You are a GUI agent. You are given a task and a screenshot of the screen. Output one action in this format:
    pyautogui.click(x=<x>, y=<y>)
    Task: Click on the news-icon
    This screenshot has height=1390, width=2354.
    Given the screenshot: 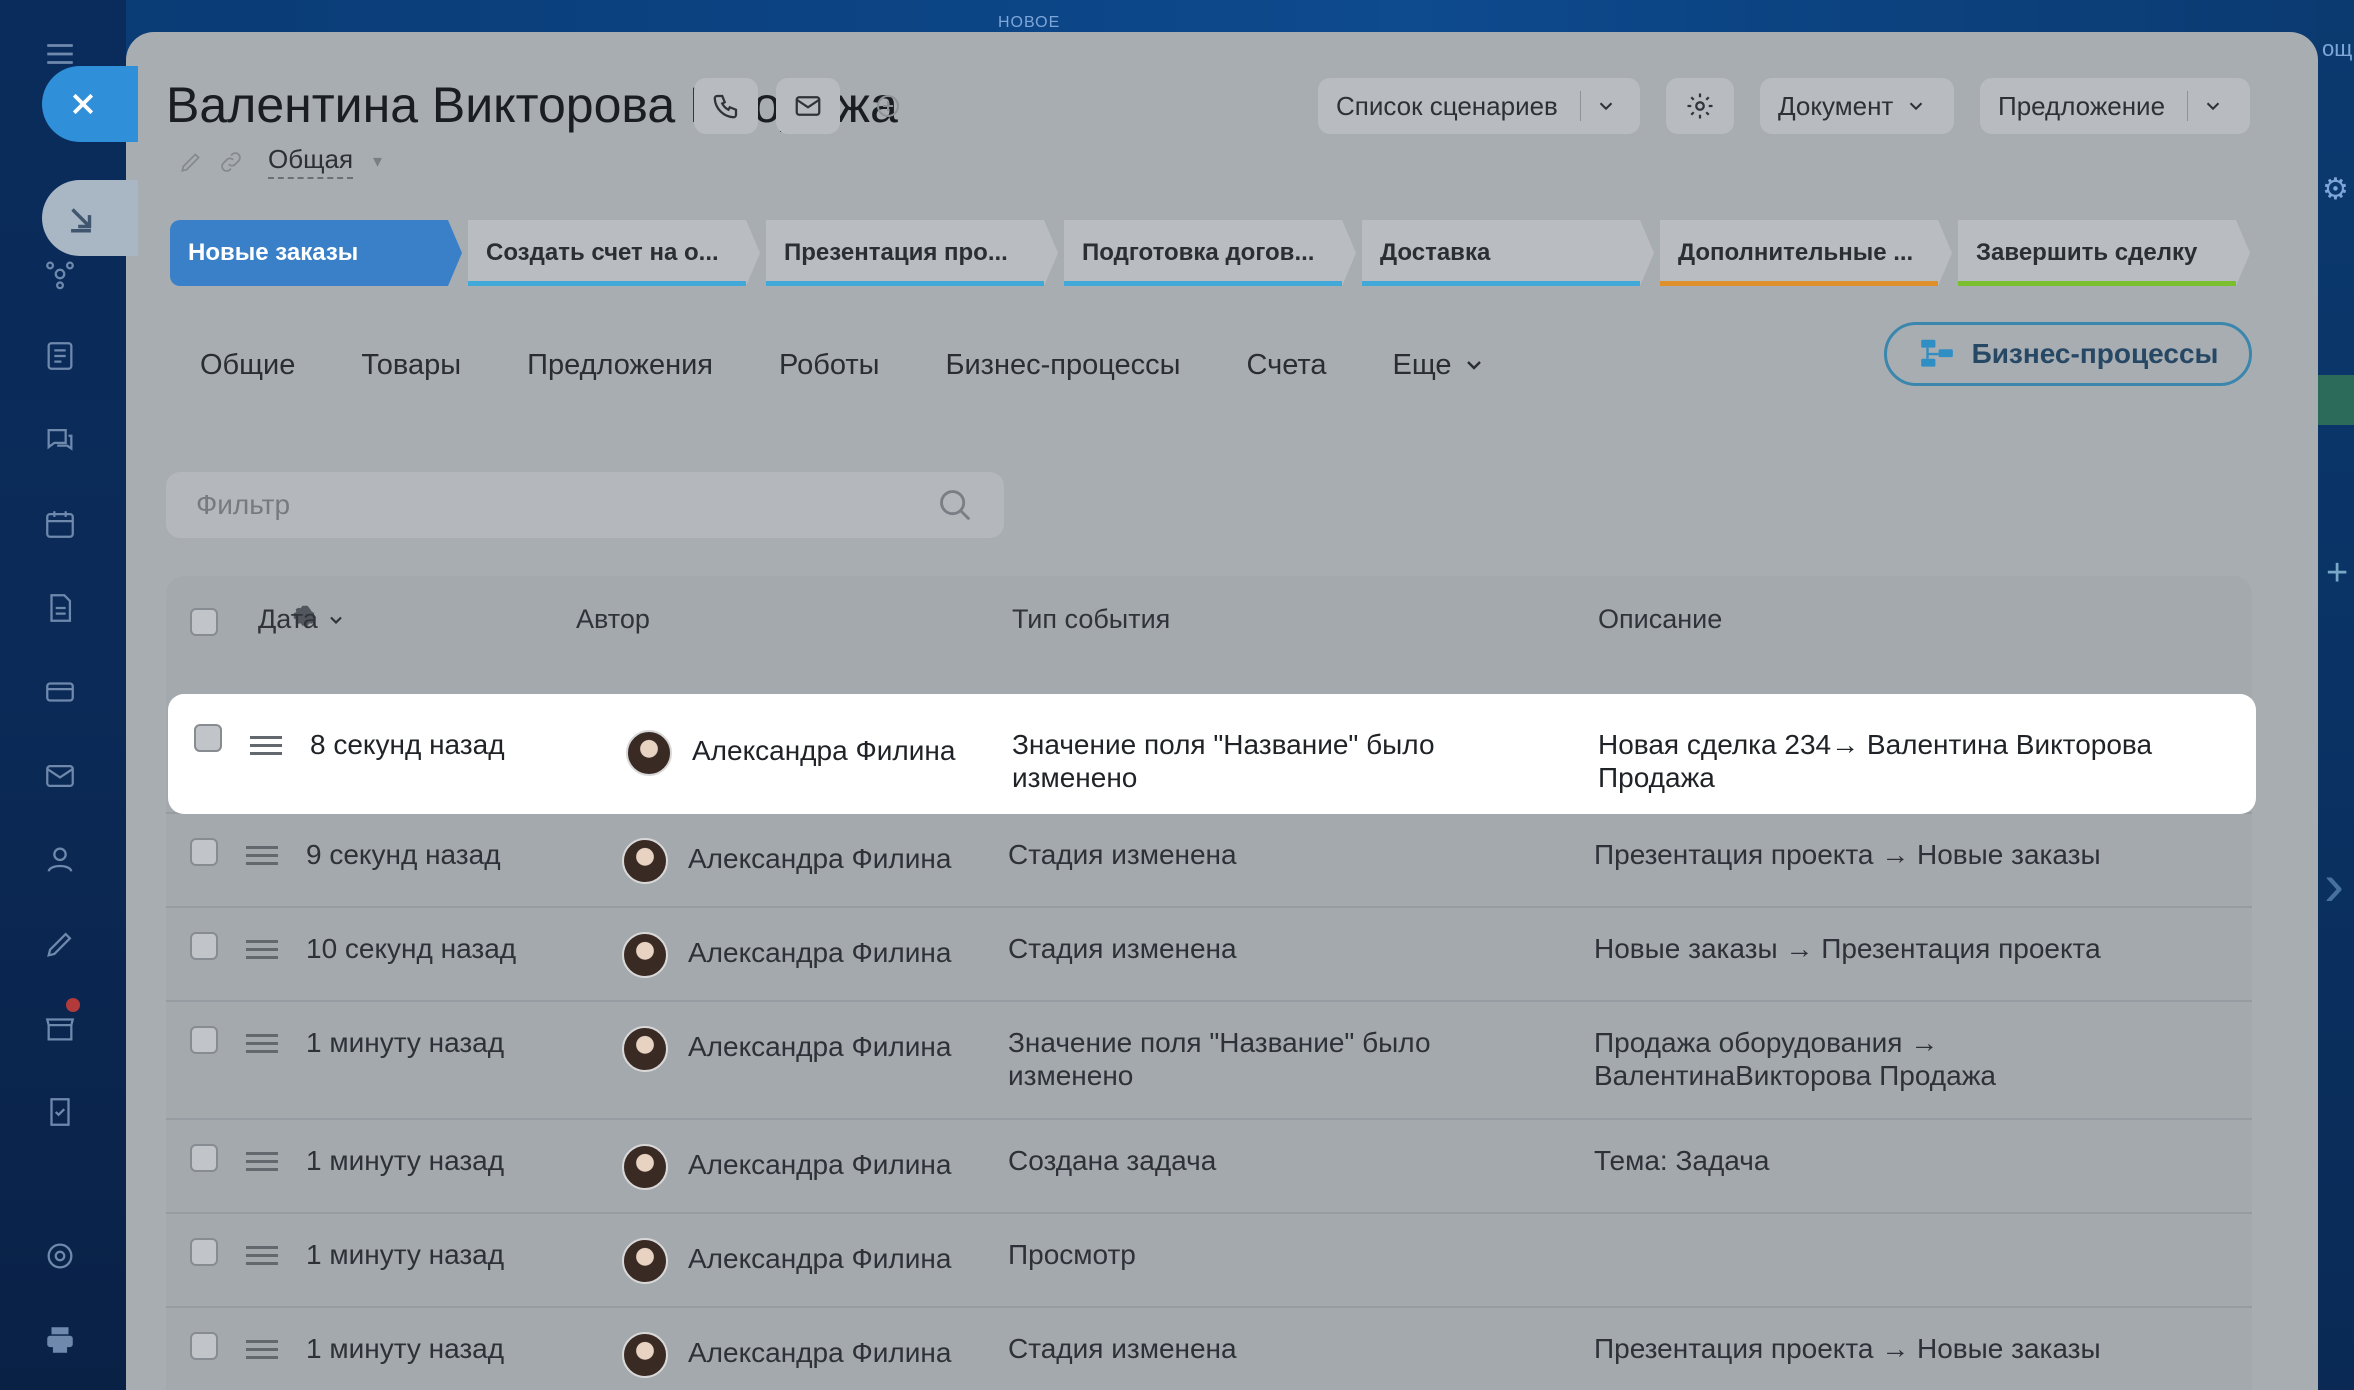 What is the action you would take?
    pyautogui.click(x=60, y=356)
    